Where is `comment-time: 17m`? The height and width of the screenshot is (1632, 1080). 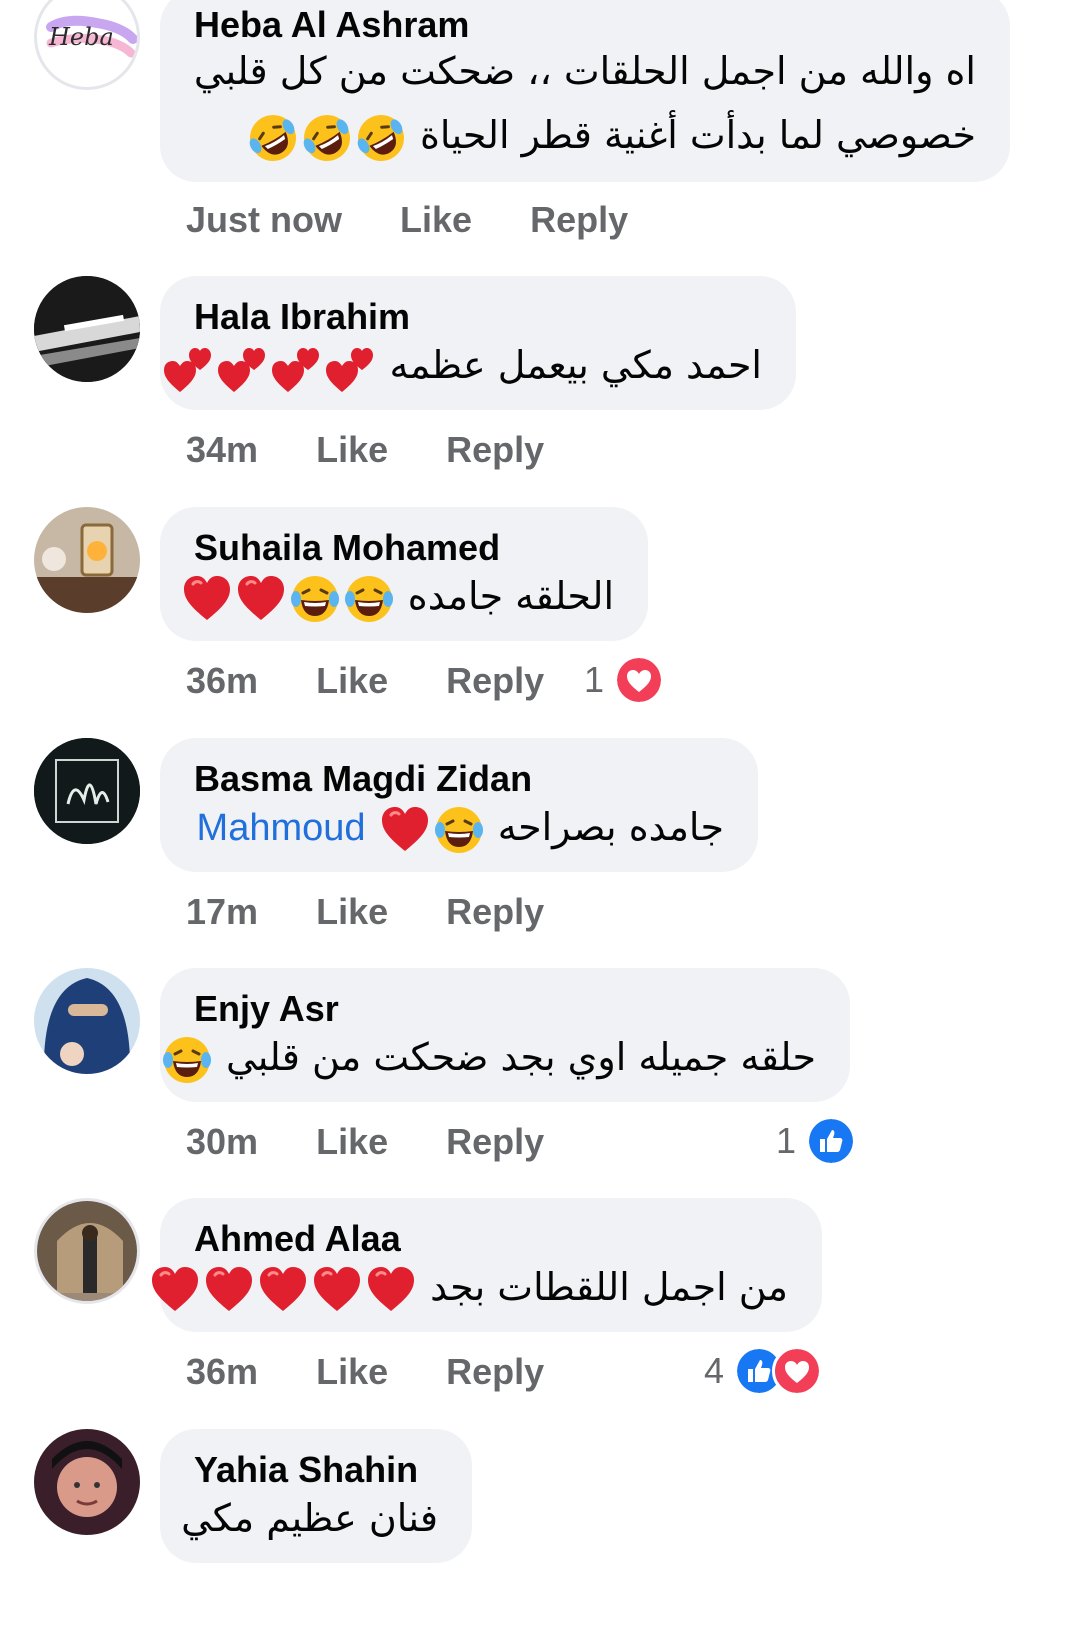 comment-time: 17m is located at coordinates (222, 911).